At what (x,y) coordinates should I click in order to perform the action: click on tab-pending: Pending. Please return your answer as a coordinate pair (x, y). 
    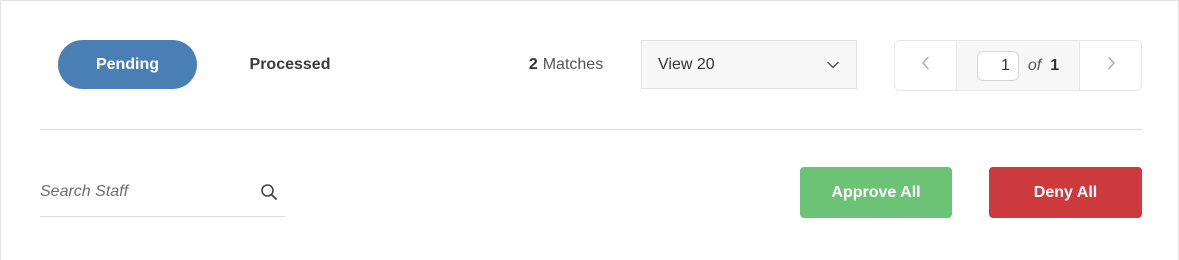
    Looking at the image, I should click on (127, 64).